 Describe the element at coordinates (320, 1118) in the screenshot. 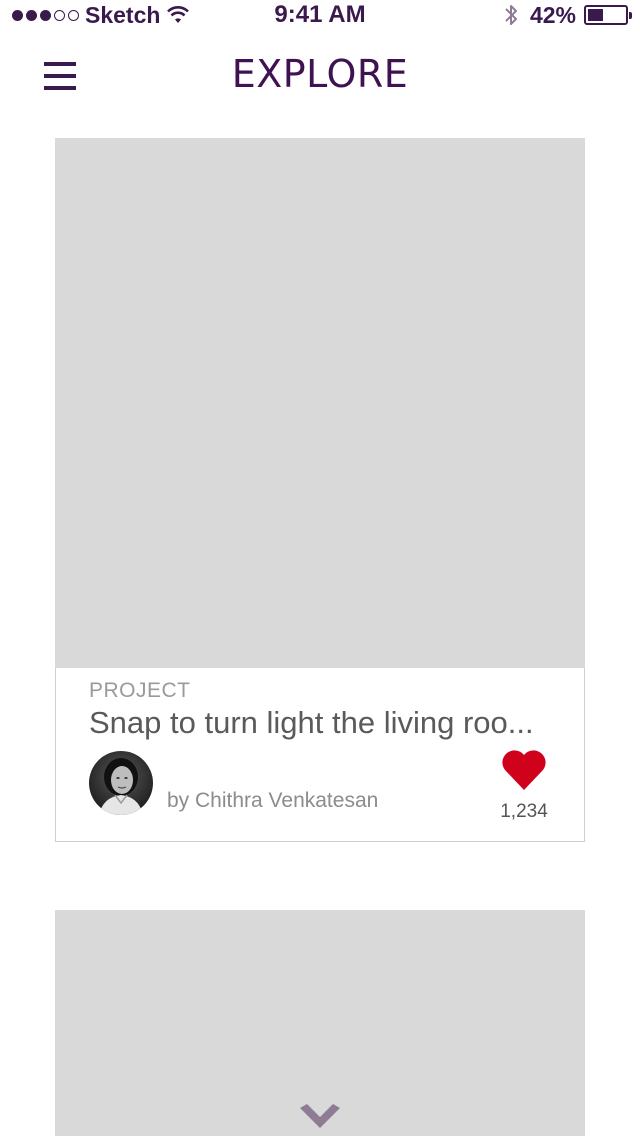

I see `chevron-down-icon` at that location.